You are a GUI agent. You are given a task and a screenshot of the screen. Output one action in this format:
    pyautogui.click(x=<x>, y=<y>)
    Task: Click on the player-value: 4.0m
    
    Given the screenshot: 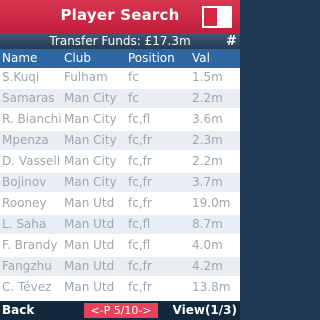 What is the action you would take?
    pyautogui.click(x=207, y=245)
    